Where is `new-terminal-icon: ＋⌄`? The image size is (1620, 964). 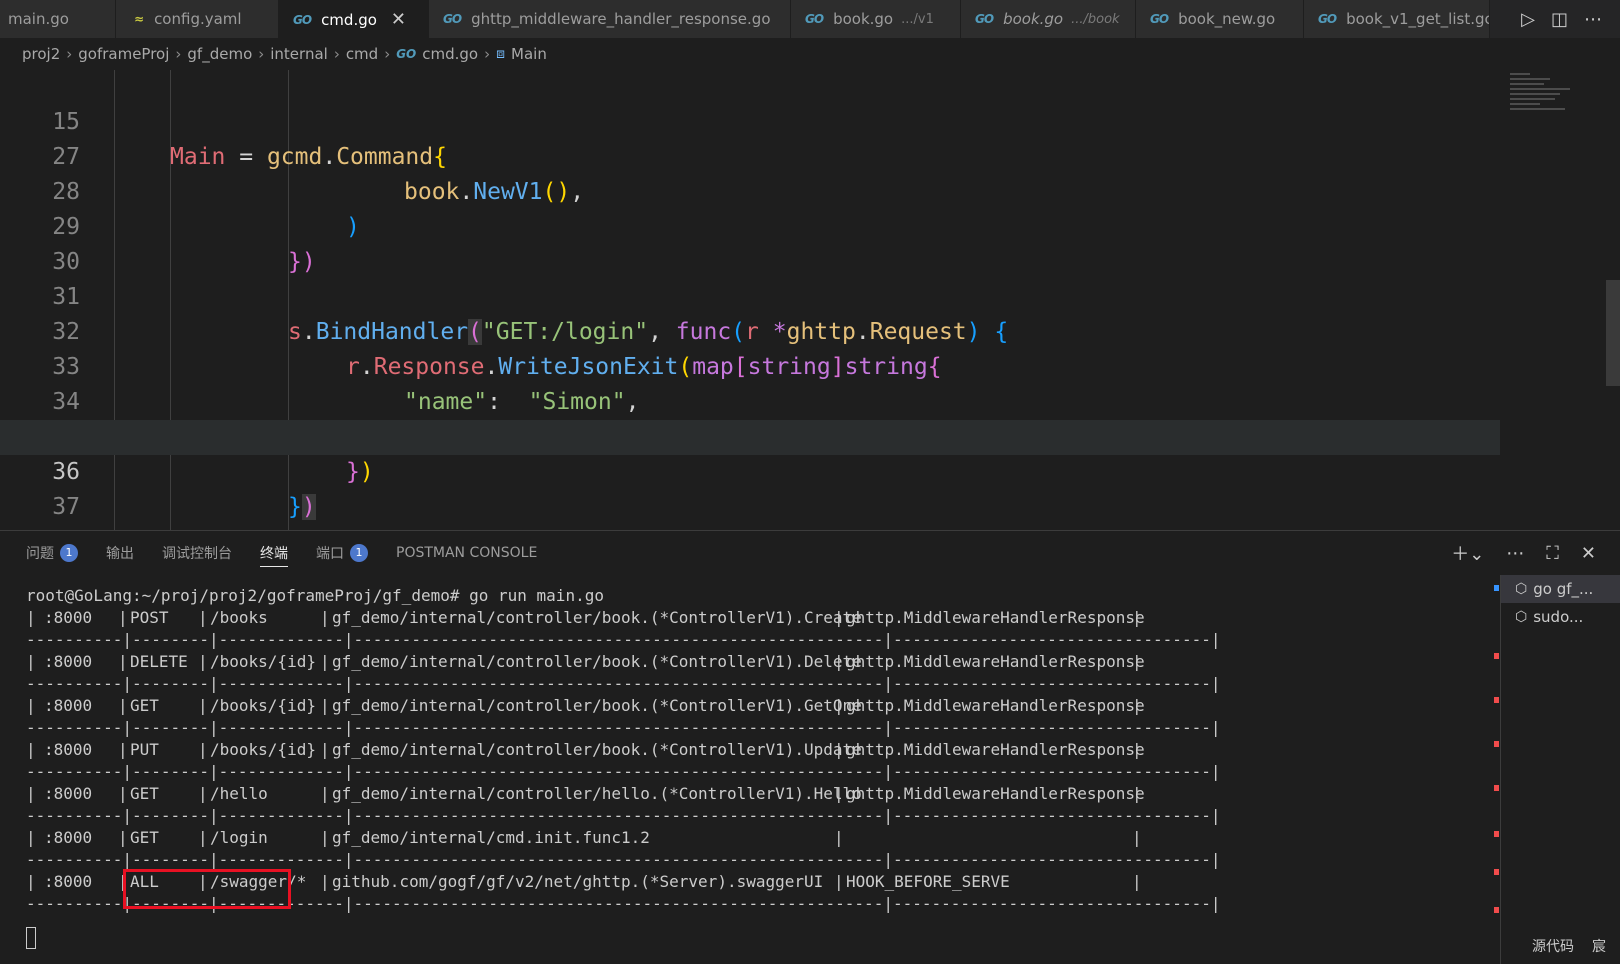
new-terminal-icon: ＋⌄ is located at coordinates (1467, 553).